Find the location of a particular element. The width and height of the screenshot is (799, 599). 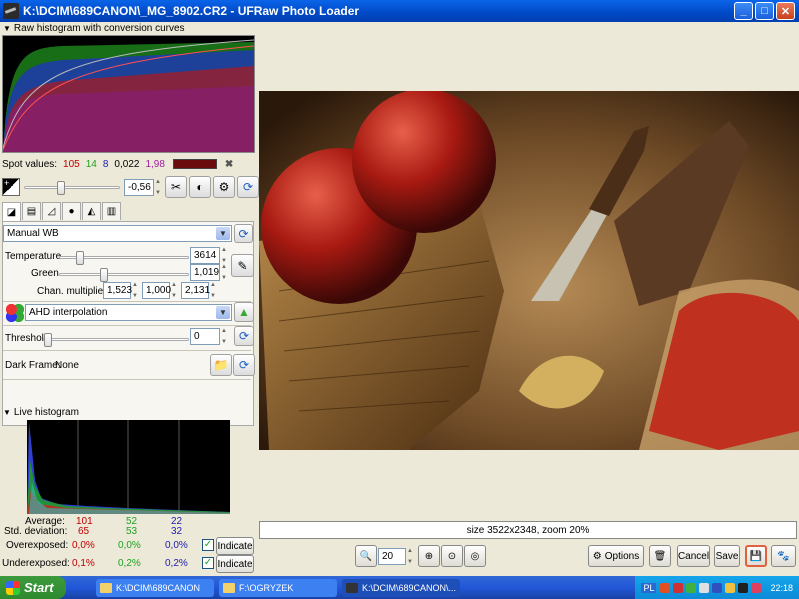

green-slider is located at coordinates (124, 275).